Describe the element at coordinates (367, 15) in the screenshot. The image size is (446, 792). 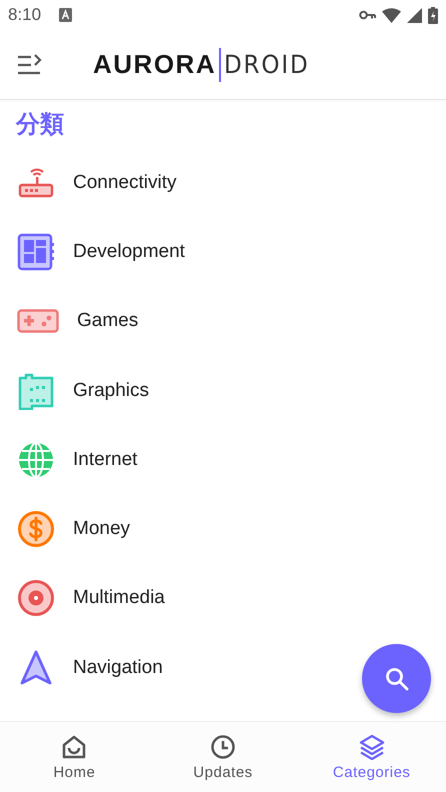
I see `key-icon` at that location.